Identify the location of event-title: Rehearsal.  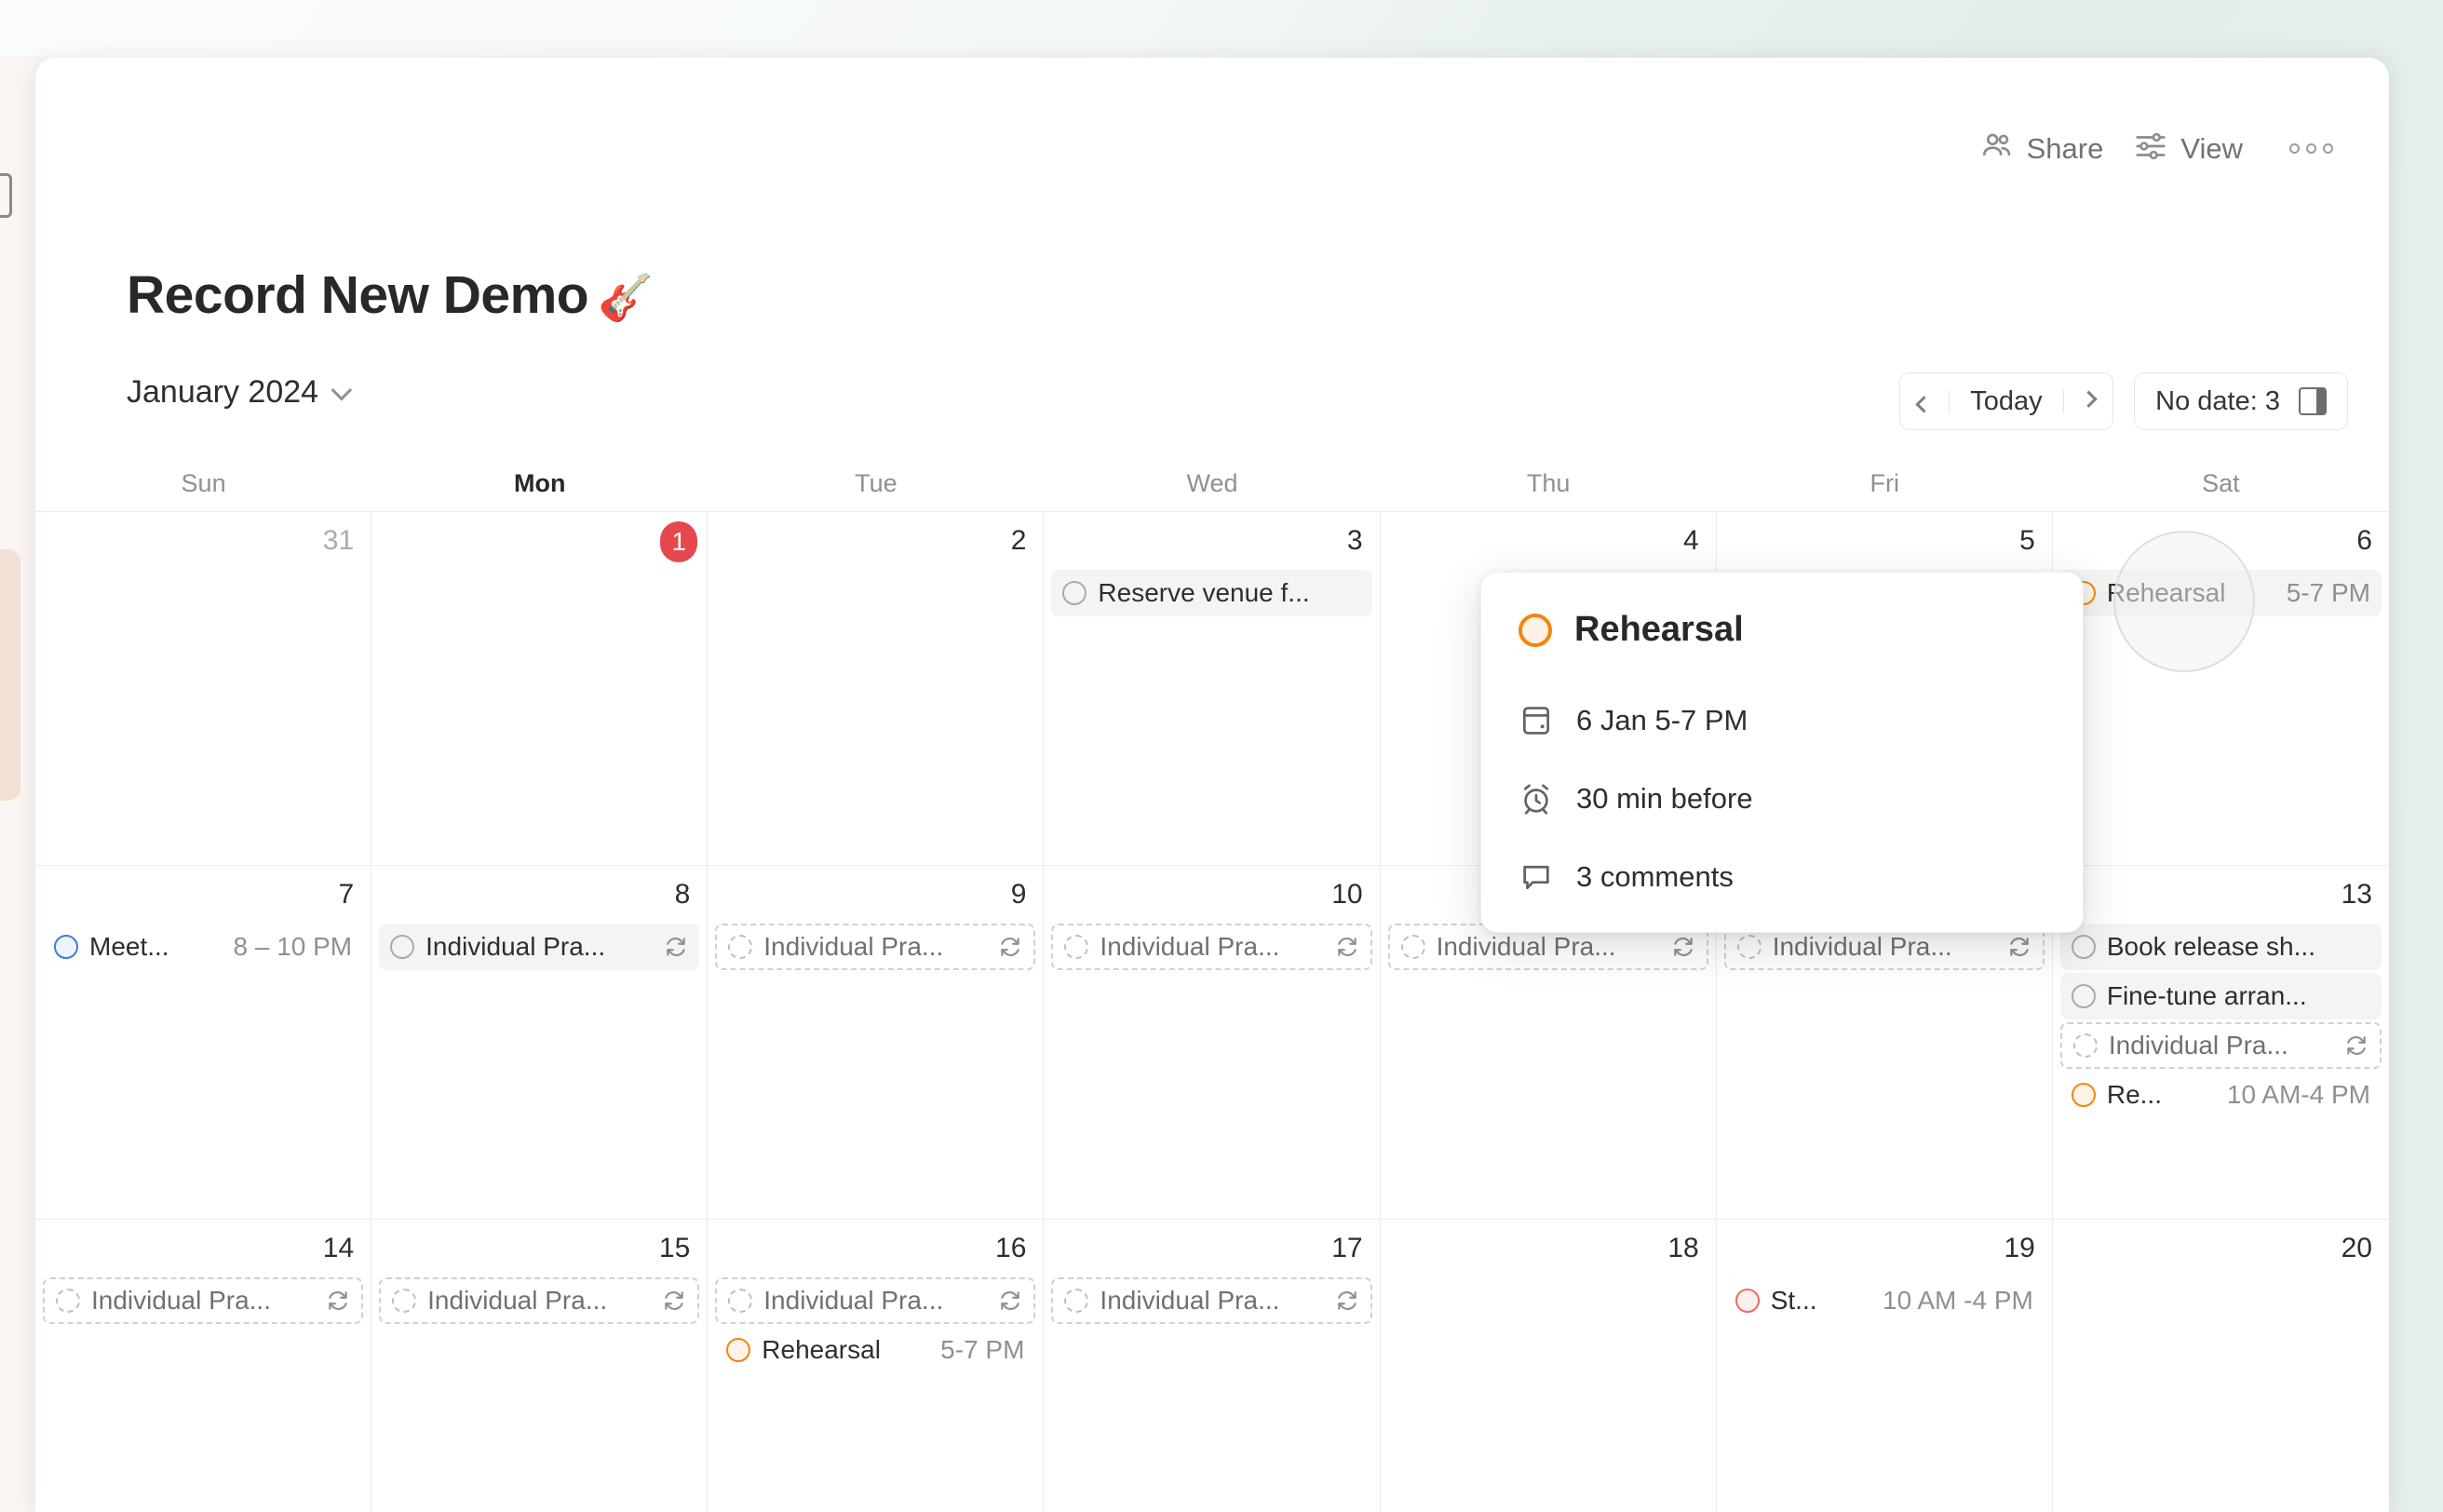
(822, 1349).